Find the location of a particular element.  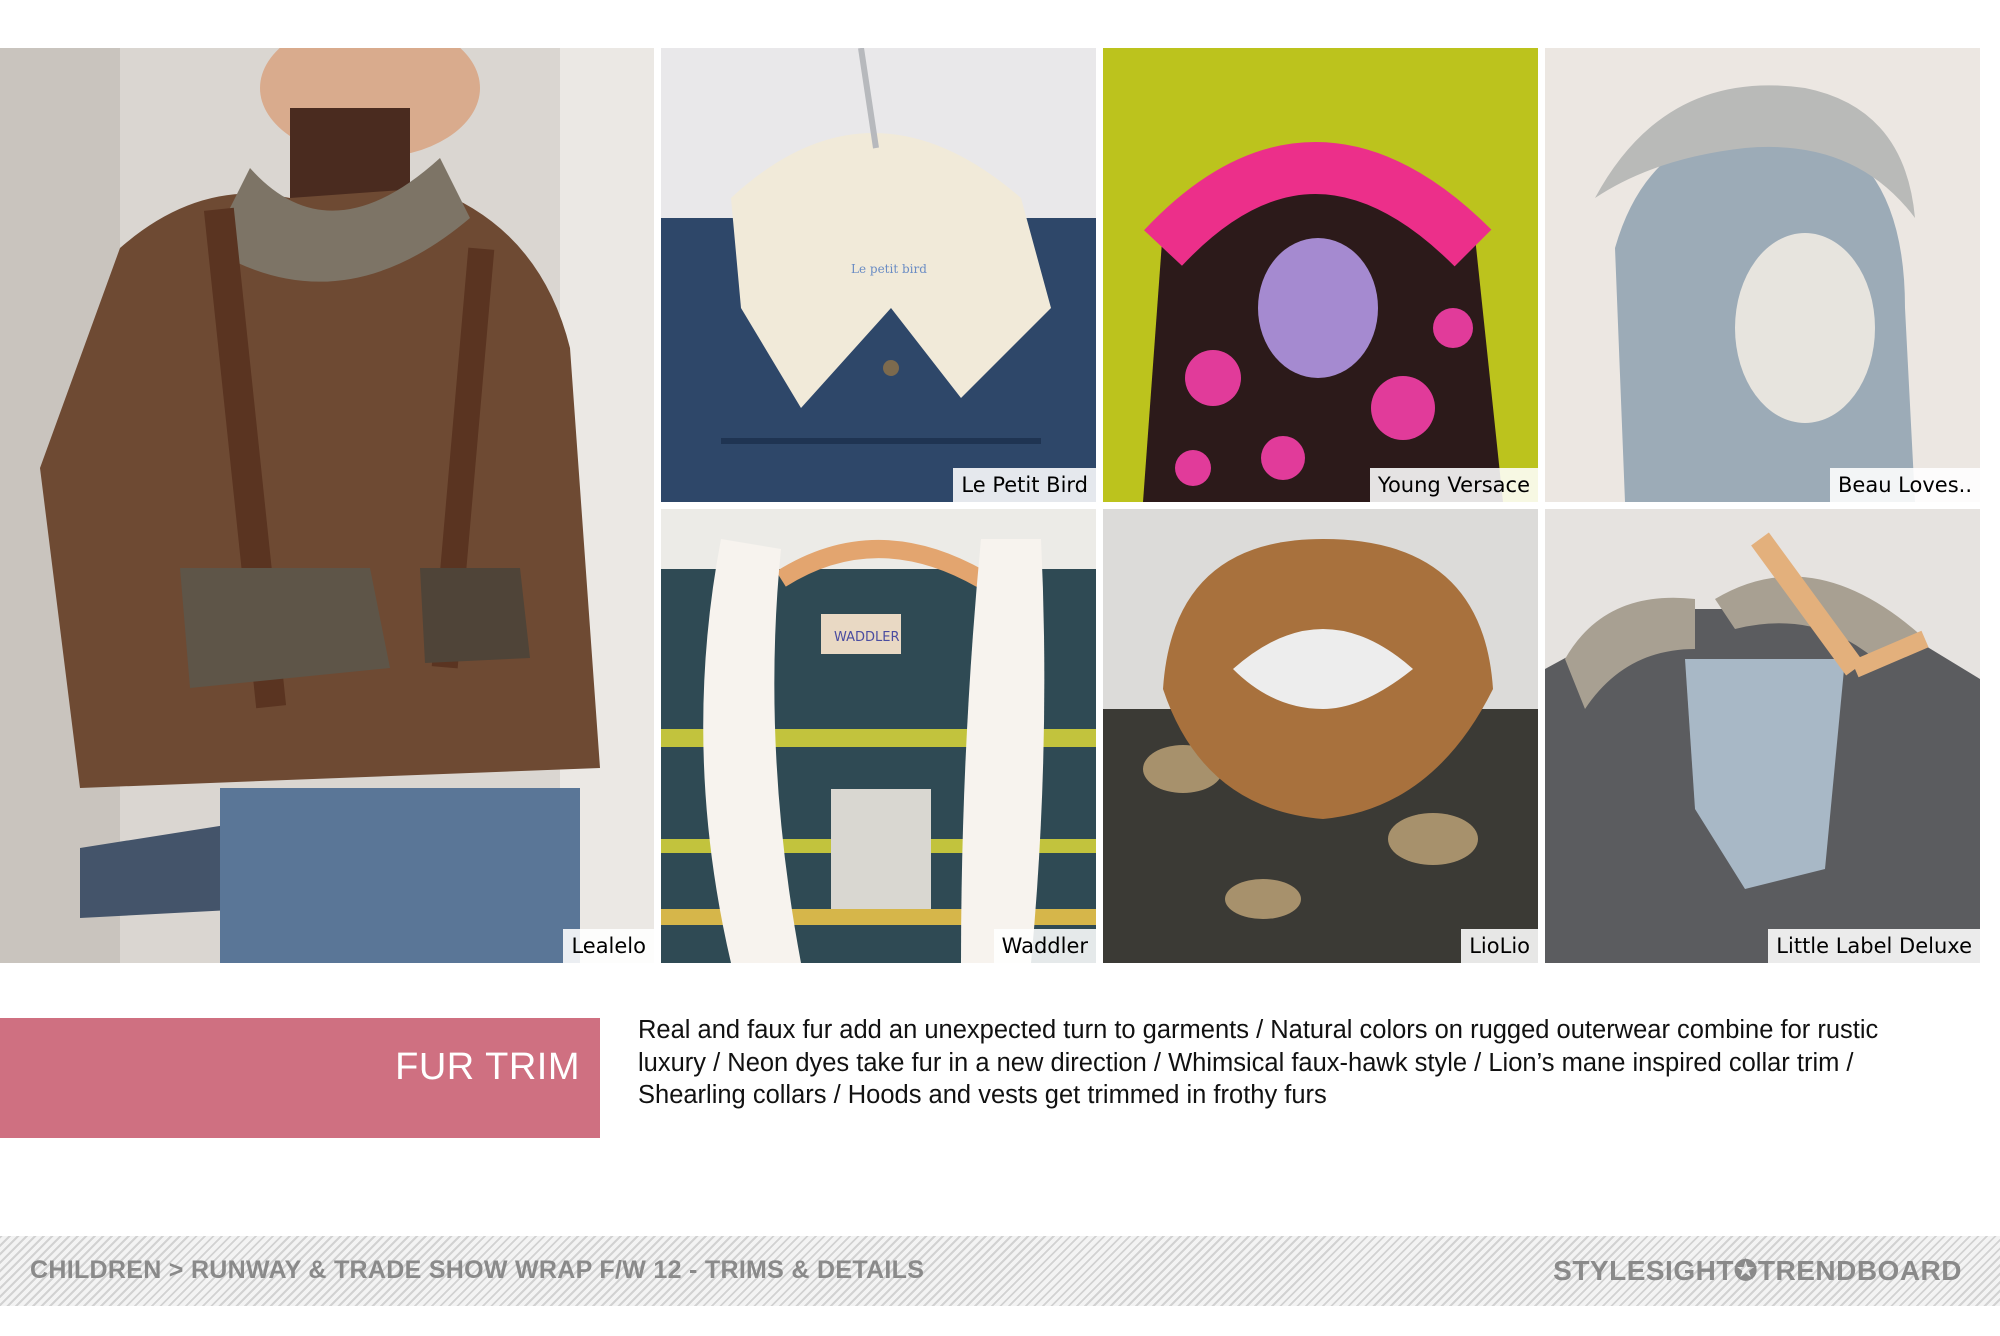

lion-mane-collar-image is located at coordinates (1320, 736).